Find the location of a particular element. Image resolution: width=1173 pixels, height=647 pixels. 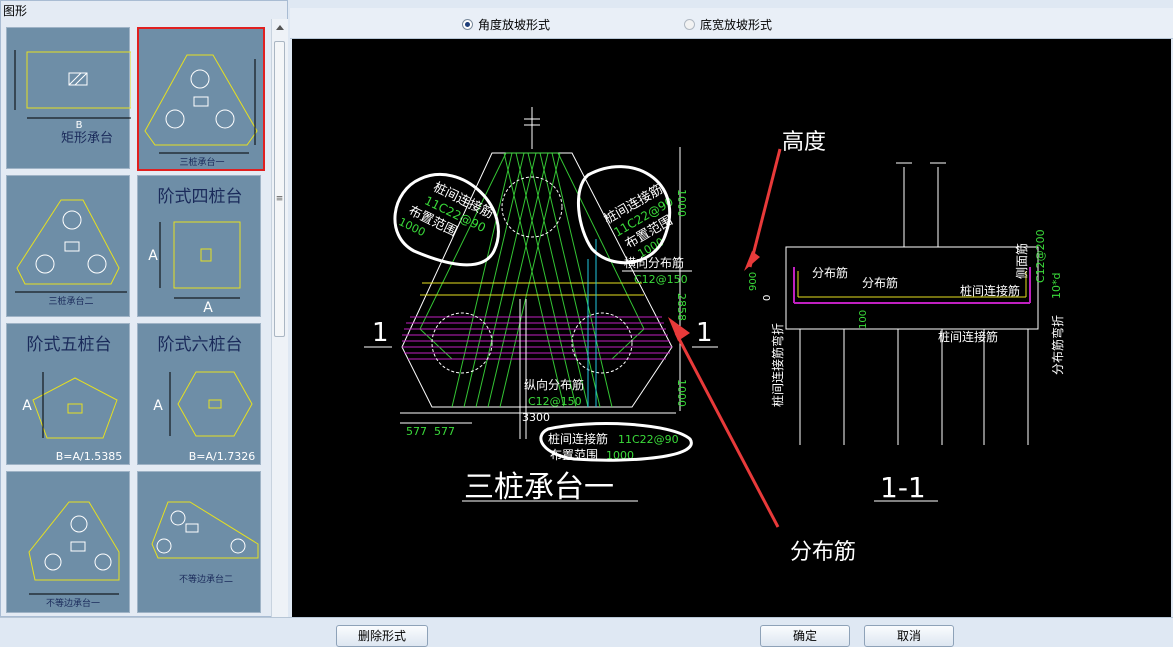

sec-between-2: 桩间连接筋 is located at coordinates (968, 336).